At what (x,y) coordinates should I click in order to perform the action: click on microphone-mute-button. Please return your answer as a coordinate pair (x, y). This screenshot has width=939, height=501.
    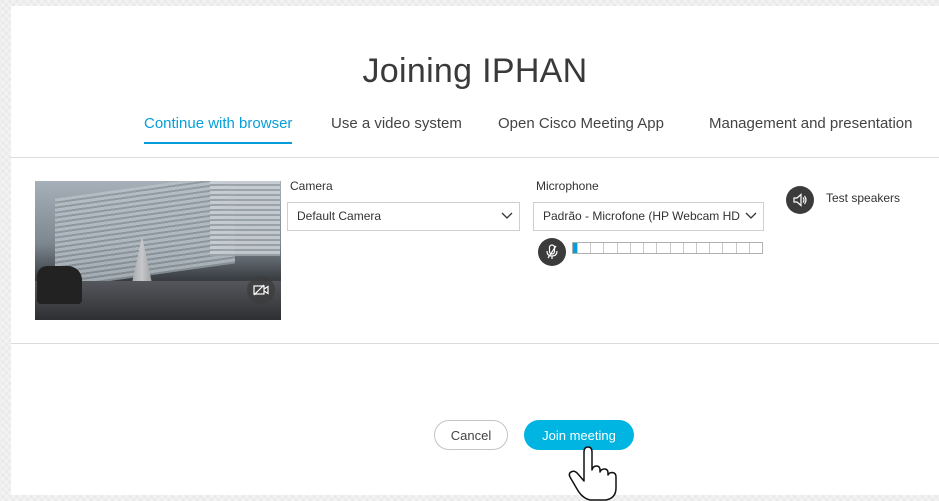
    Looking at the image, I should click on (552, 252).